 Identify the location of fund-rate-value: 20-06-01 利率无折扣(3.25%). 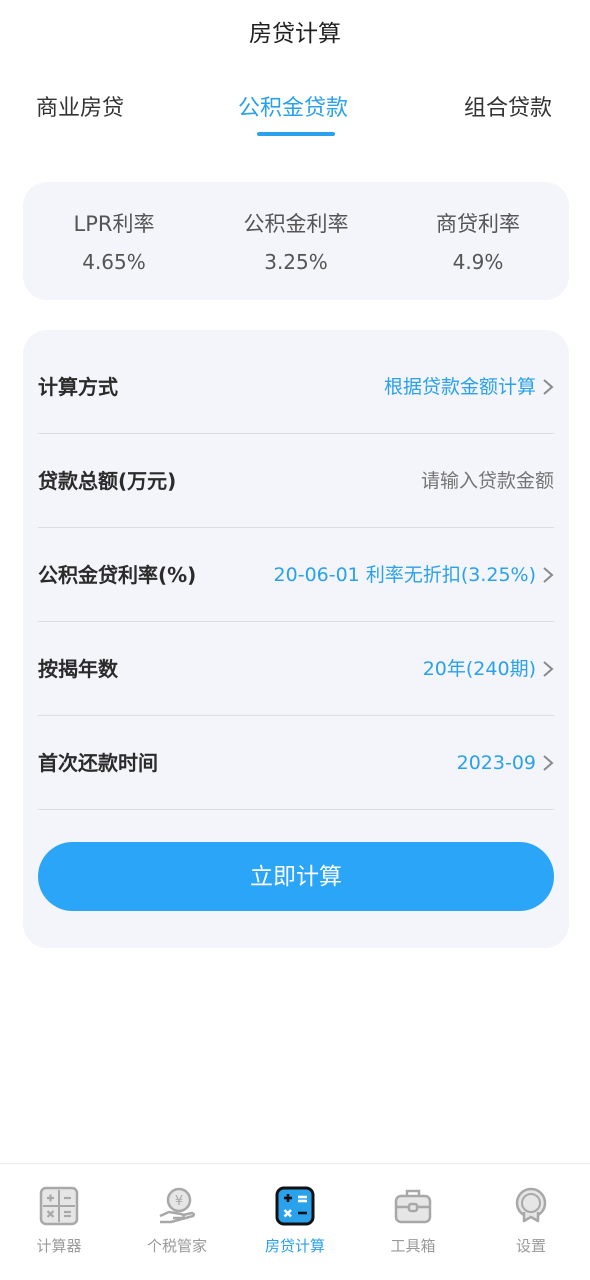
(405, 575).